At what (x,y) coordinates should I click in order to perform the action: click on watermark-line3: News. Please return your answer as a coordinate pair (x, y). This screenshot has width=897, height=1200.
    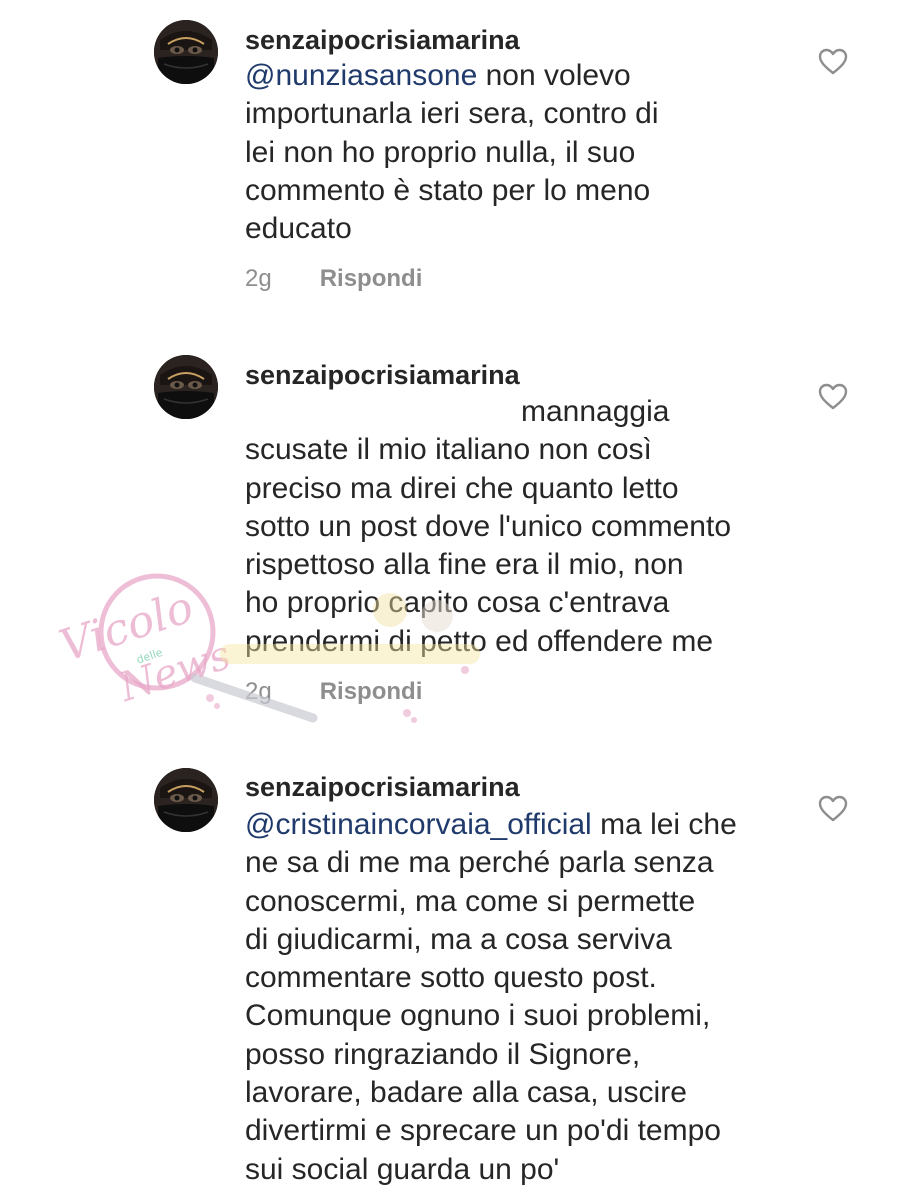
    Looking at the image, I should click on (174, 671).